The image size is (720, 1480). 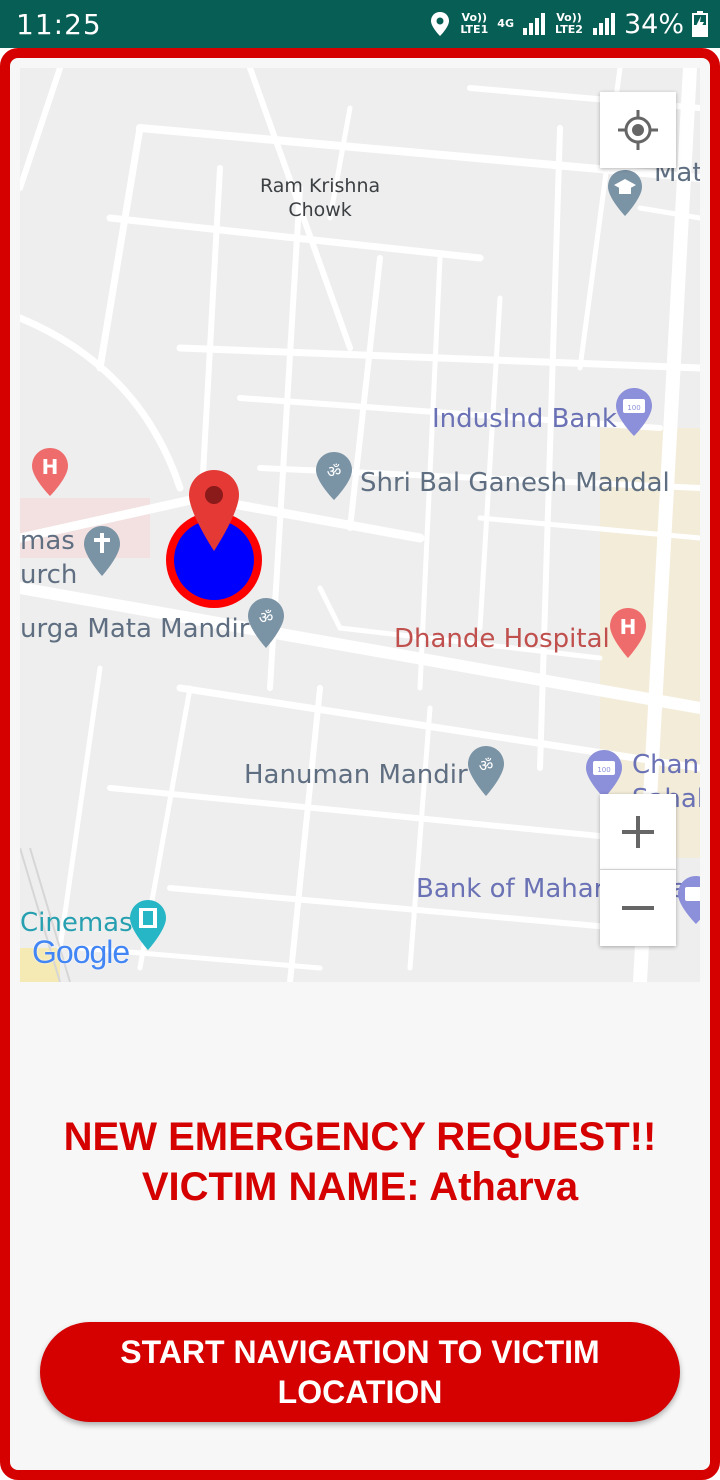 I want to click on bank-pin-icon-2: 100, so click(x=604, y=774).